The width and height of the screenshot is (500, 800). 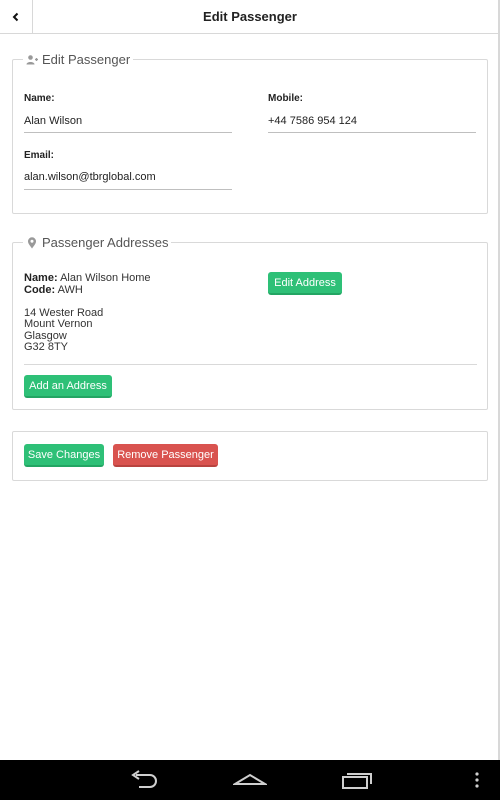 I want to click on address-line: G32 8TY, so click(x=46, y=347).